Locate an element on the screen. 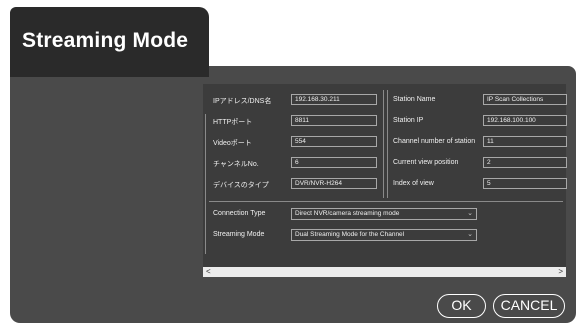 The image size is (581, 327). channel-number-field: 11 is located at coordinates (525, 141).